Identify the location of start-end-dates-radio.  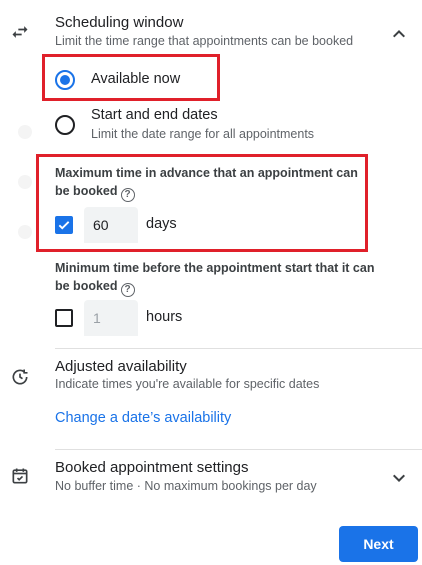
(65, 125).